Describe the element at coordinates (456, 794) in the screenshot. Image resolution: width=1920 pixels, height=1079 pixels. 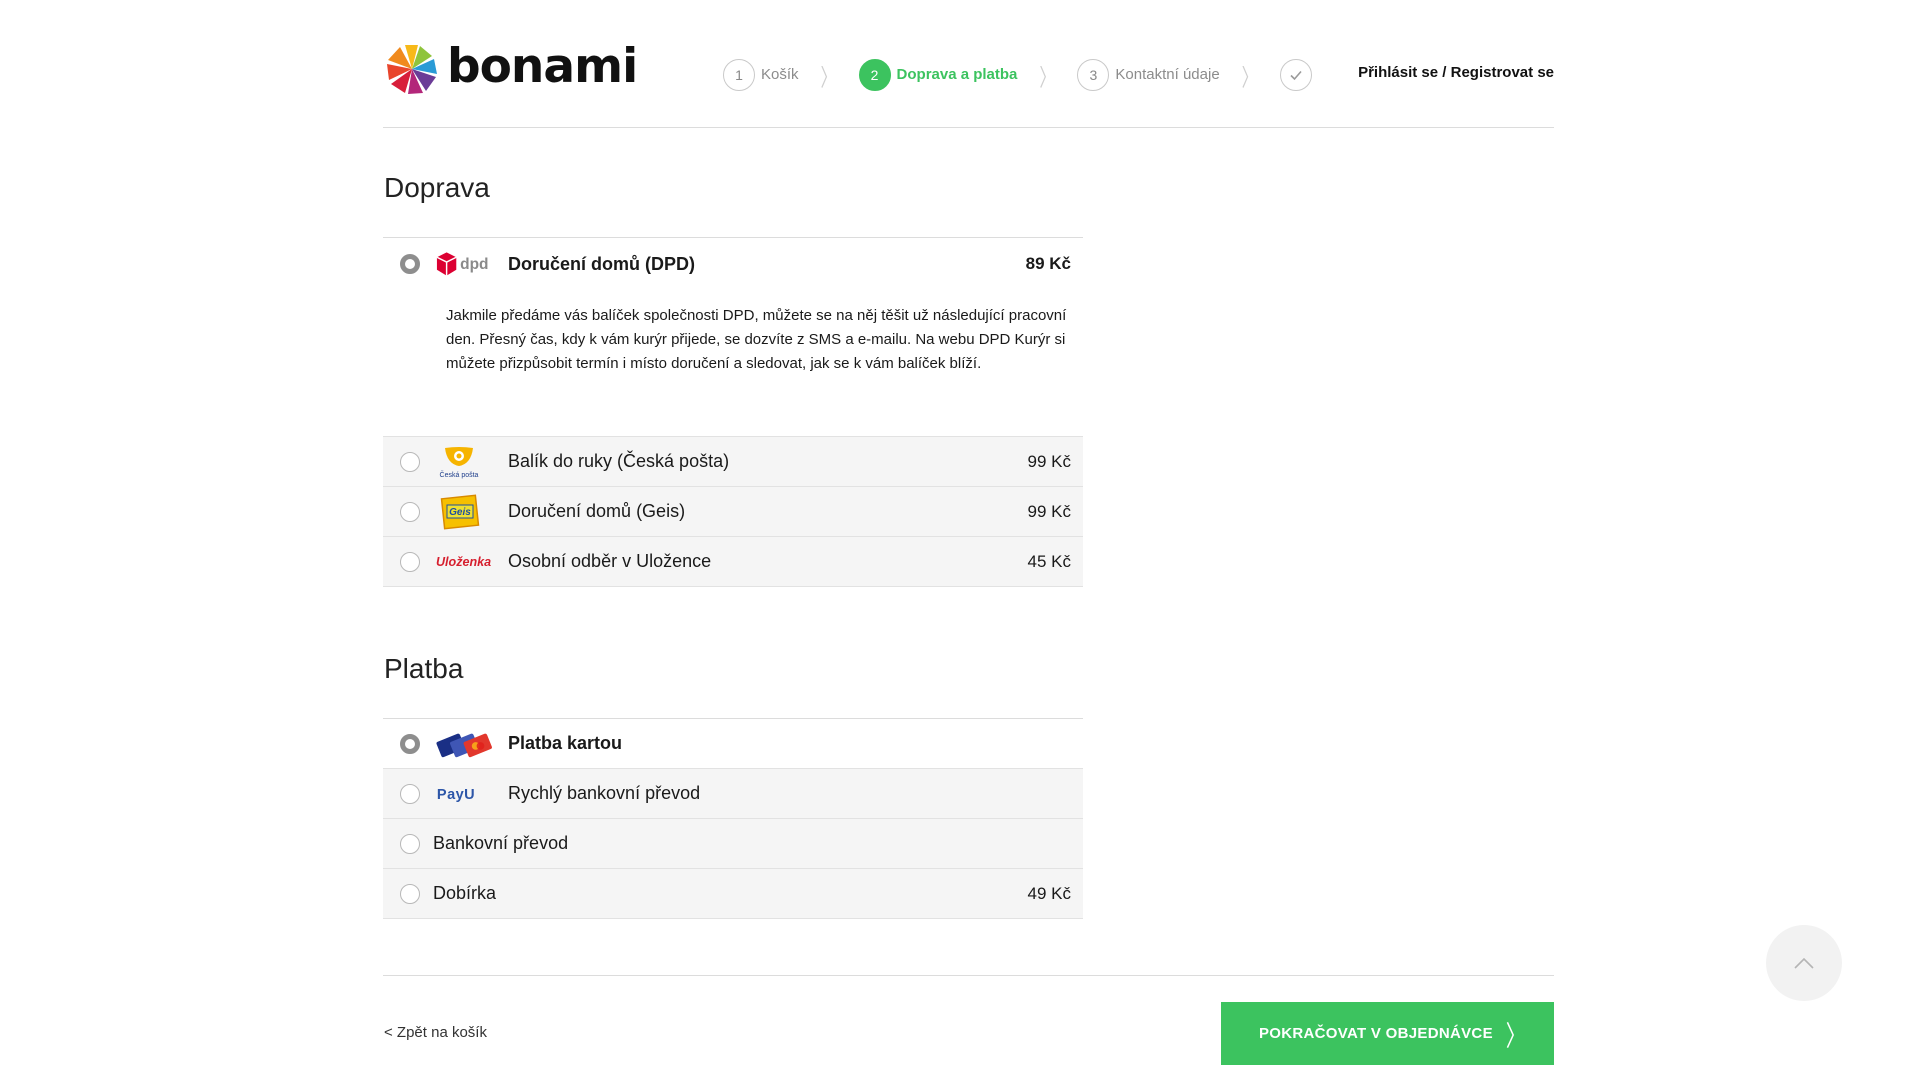
I see `logo-caption: PayU` at that location.